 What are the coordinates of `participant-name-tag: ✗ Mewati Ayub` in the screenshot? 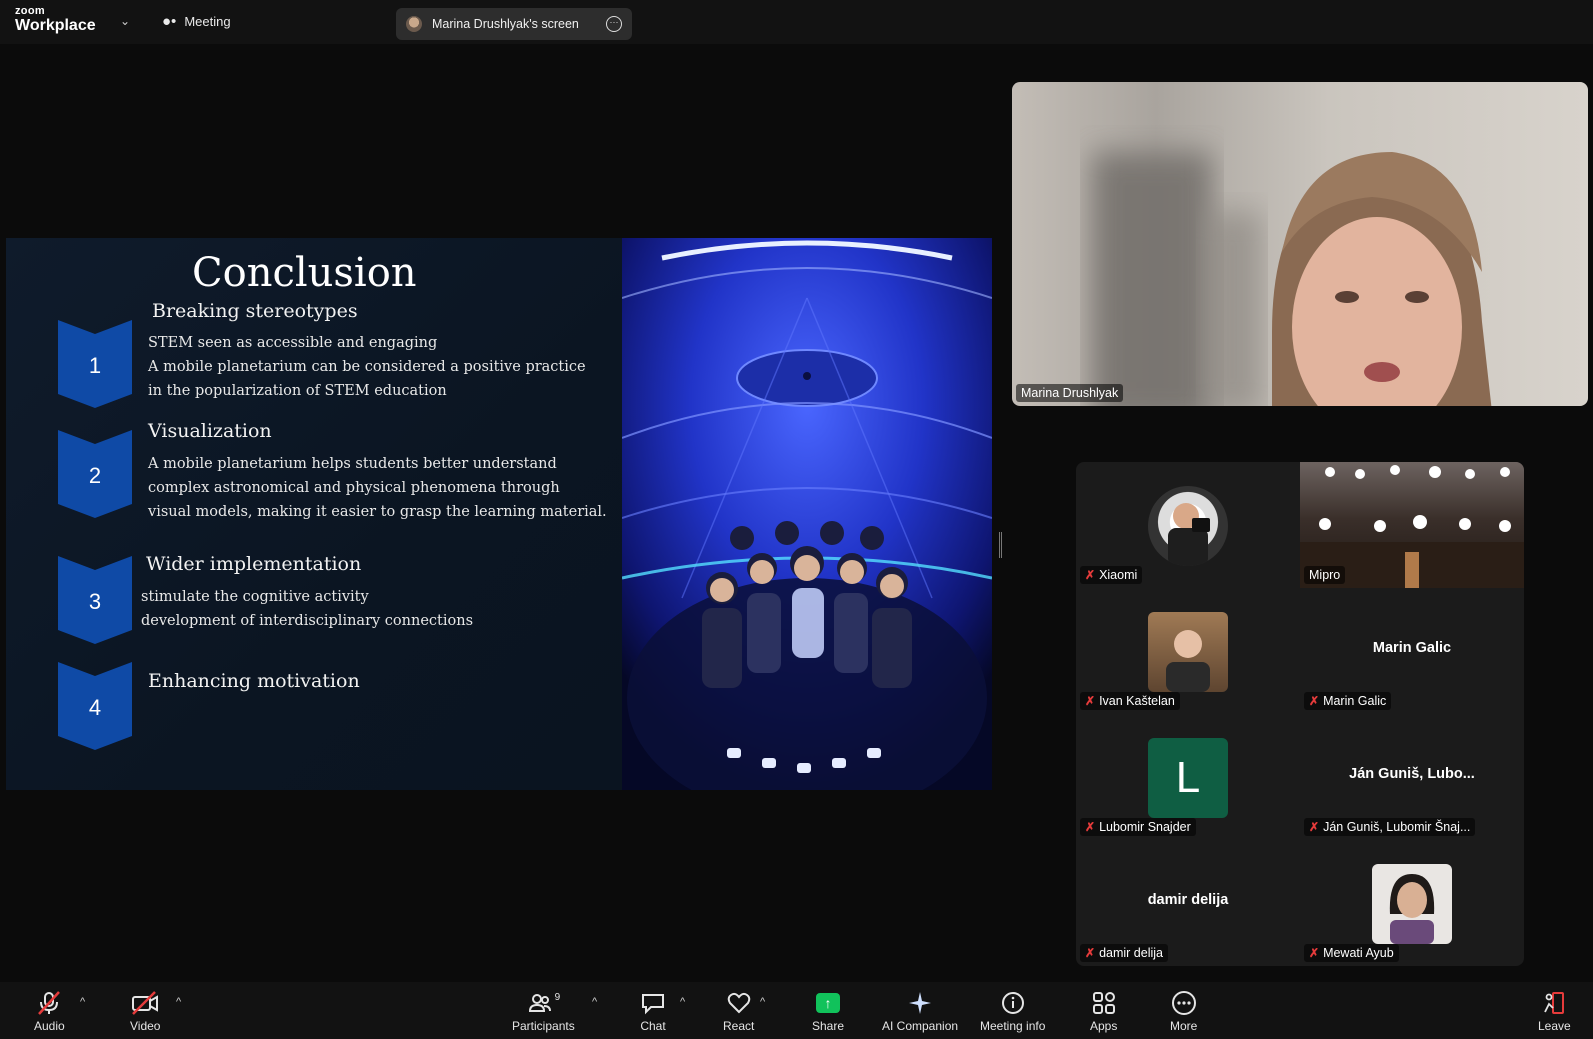 It's located at (1351, 953).